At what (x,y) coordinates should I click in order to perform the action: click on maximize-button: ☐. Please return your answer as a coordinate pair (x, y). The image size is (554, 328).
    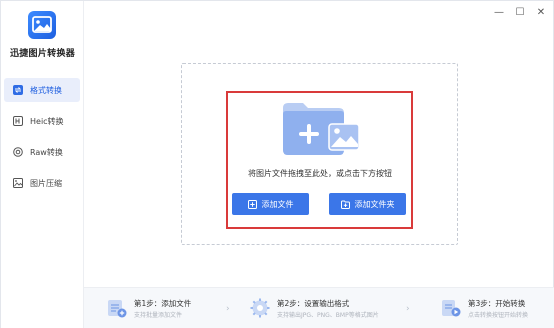
    Looking at the image, I should click on (520, 12).